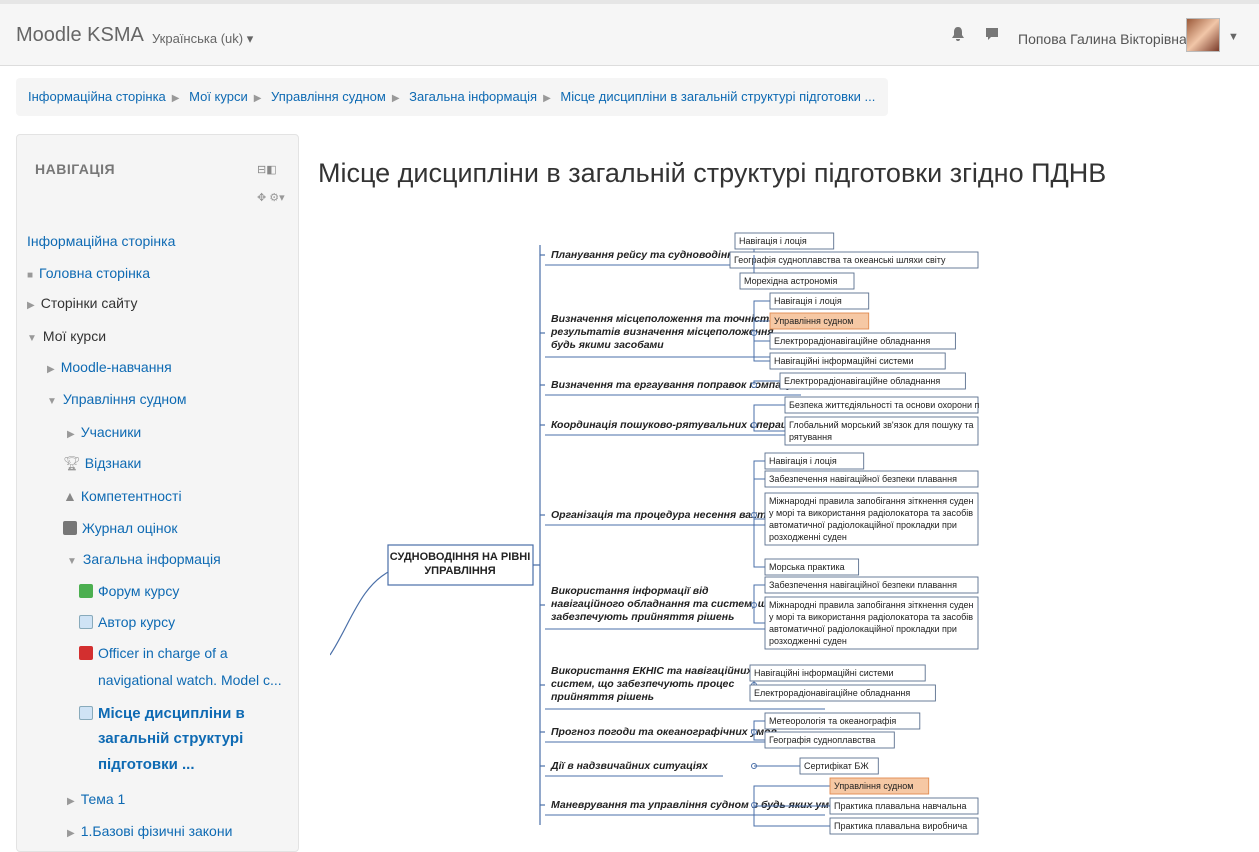  What do you see at coordinates (80, 35) in the screenshot?
I see `site-brand: Moodle KSMA` at bounding box center [80, 35].